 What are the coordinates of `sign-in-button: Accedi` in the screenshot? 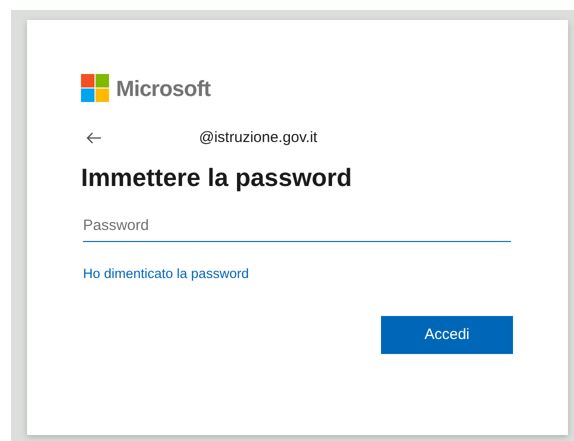 It's located at (447, 335).